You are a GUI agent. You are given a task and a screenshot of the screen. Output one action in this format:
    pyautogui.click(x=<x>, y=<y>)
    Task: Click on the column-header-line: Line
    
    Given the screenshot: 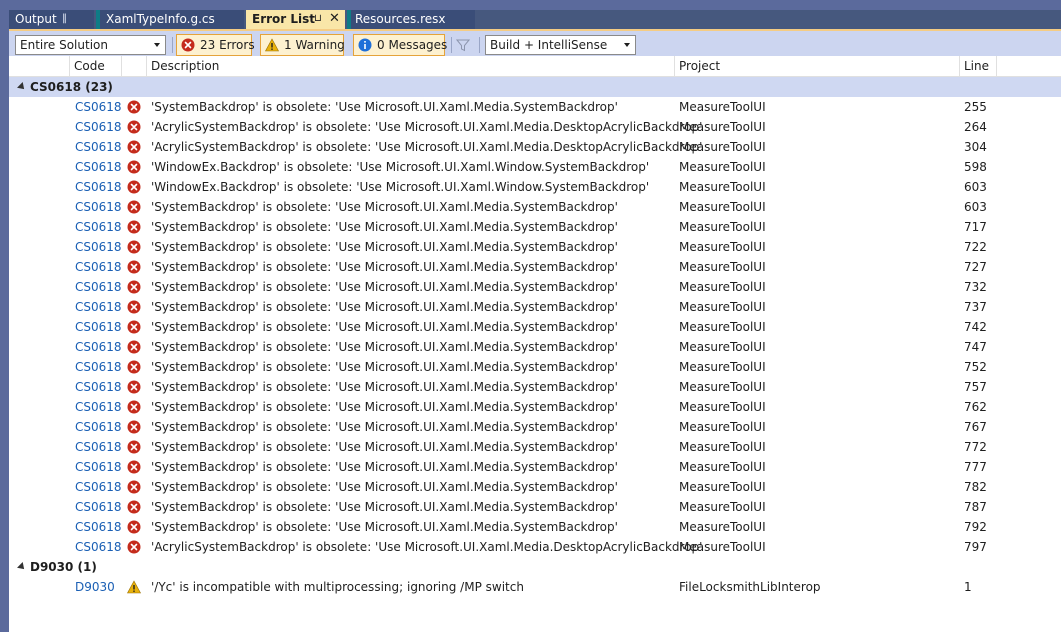 What is the action you would take?
    pyautogui.click(x=978, y=66)
    